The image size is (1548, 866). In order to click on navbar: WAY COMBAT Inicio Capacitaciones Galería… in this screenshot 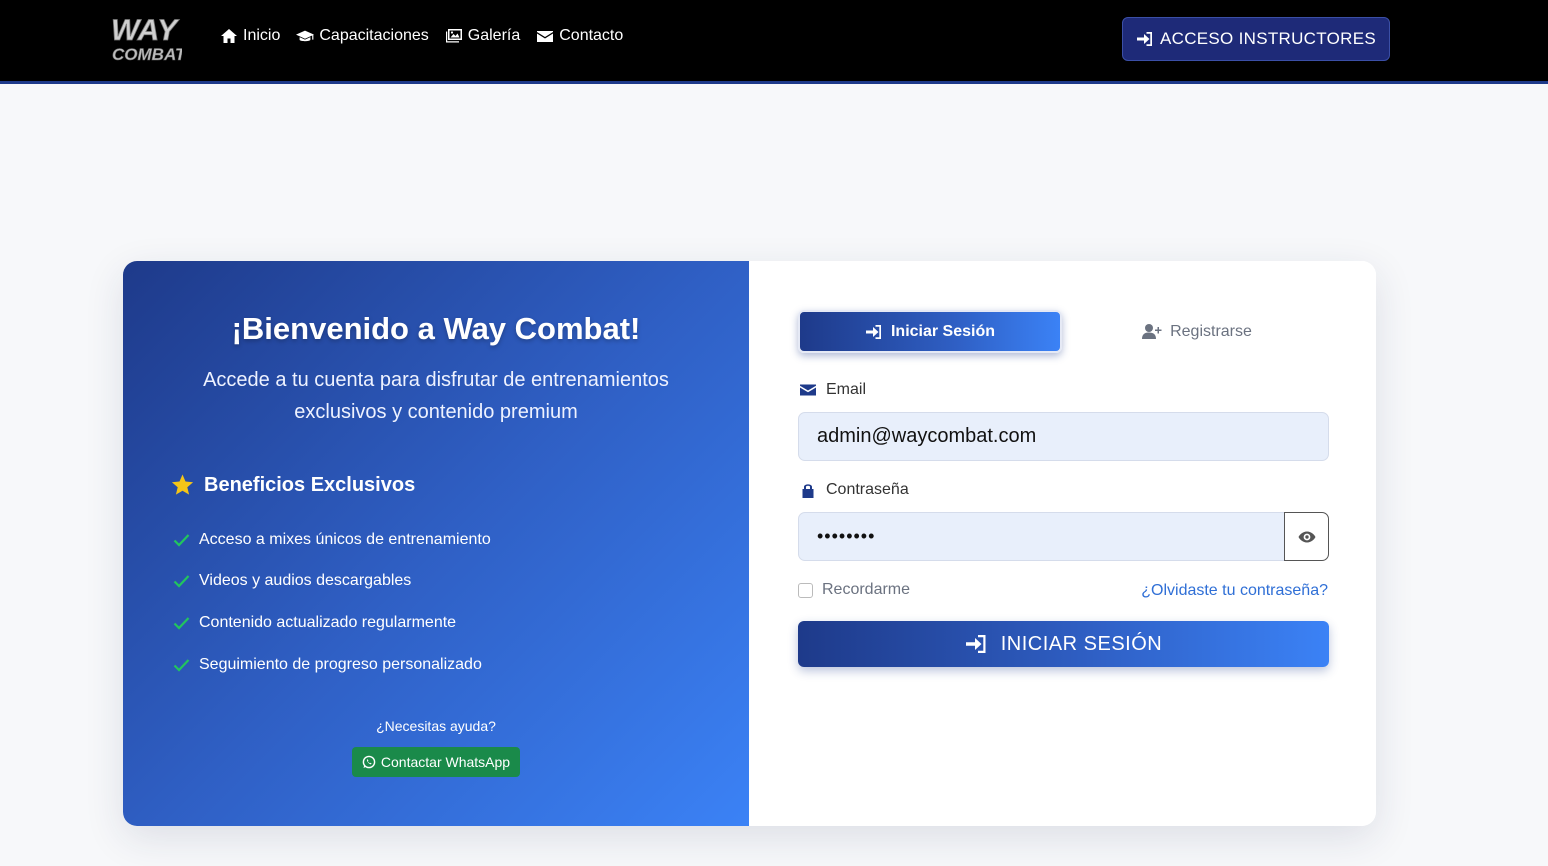, I will do `click(774, 42)`.